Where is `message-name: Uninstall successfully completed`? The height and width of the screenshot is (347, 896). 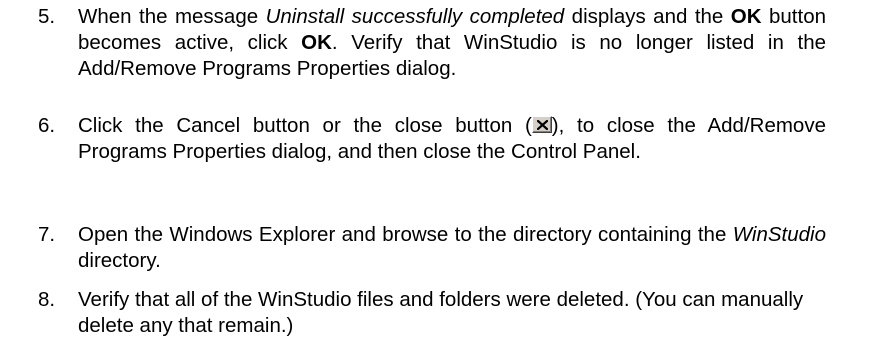 message-name: Uninstall successfully completed is located at coordinates (415, 16).